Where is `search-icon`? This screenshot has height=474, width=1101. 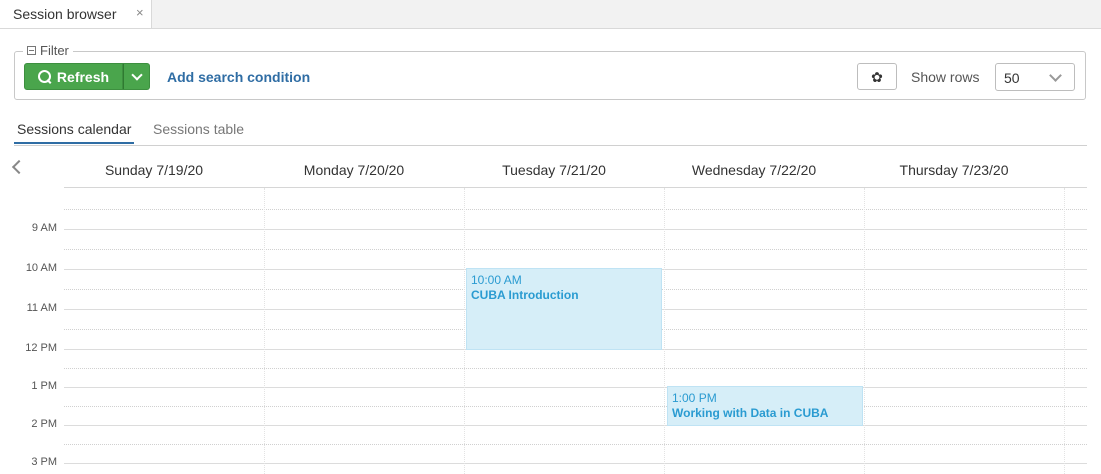 search-icon is located at coordinates (44, 76).